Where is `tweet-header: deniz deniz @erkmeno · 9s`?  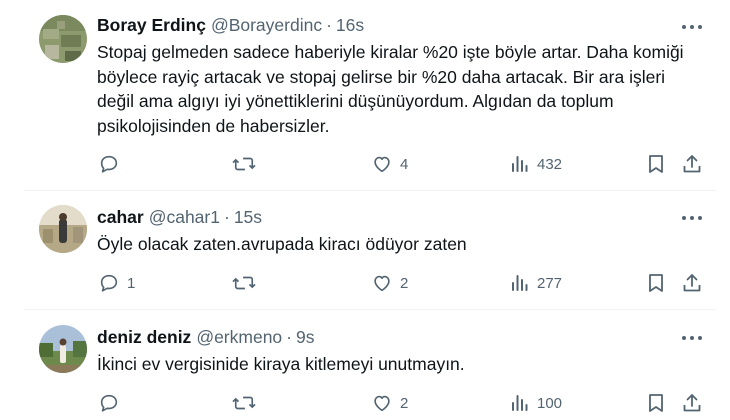 tweet-header: deniz deniz @erkmeno · 9s is located at coordinates (205, 337).